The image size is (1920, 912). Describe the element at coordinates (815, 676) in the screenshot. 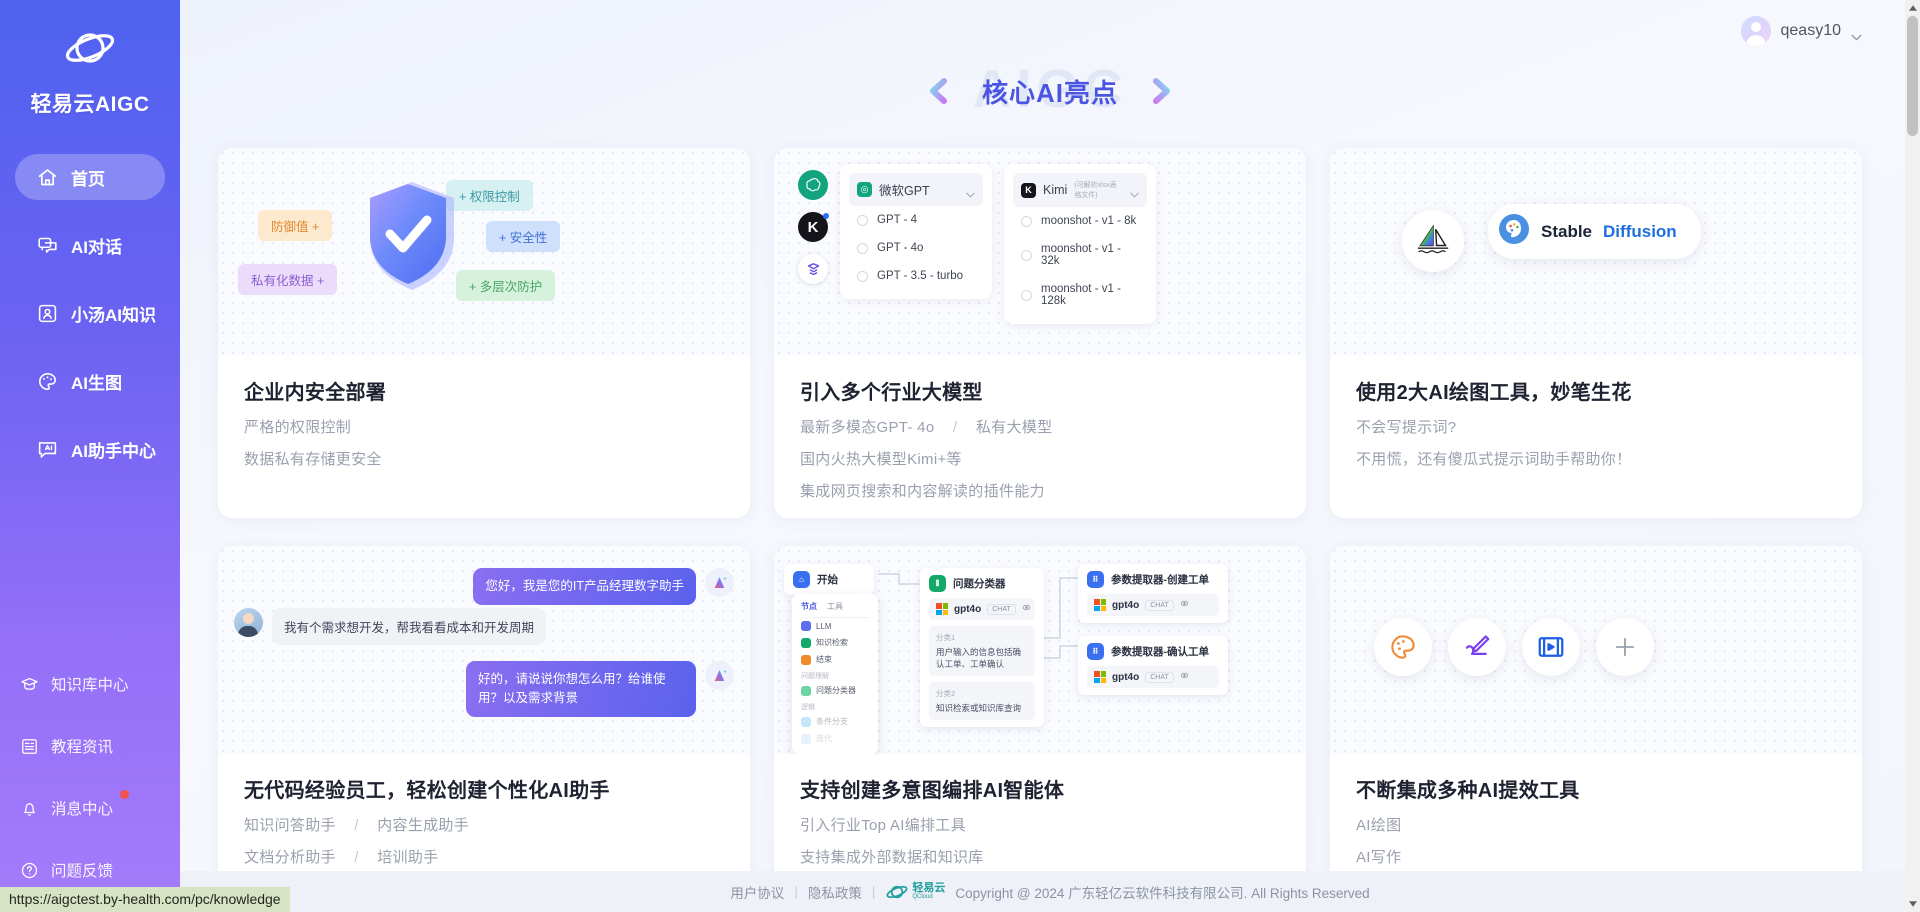

I see `menu-section-label: 问题理解` at that location.